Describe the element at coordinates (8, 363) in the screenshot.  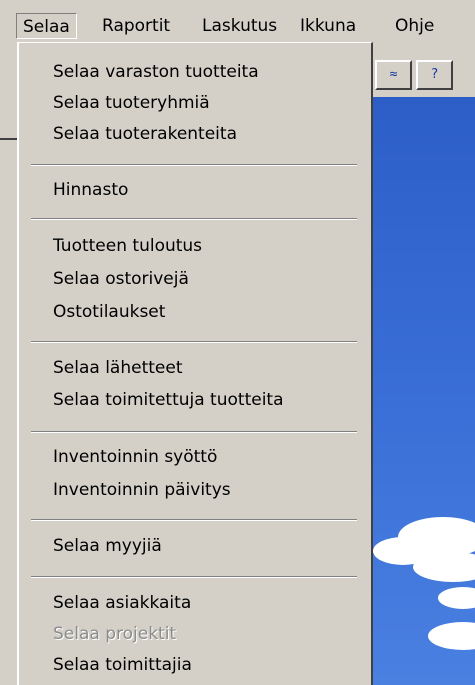
I see `window-left-edge` at that location.